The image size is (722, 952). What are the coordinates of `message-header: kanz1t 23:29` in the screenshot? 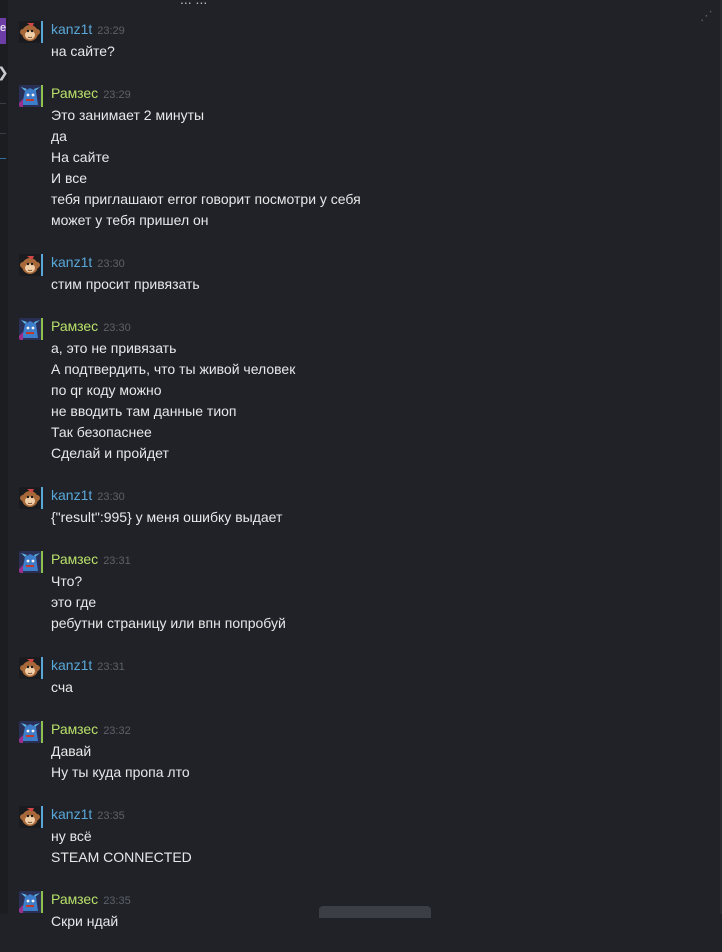 It's located at (375, 29).